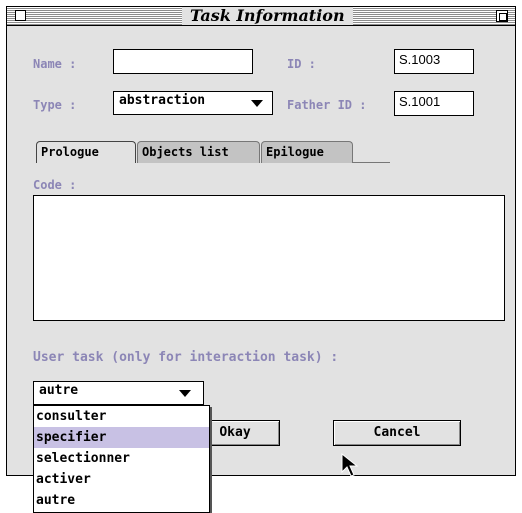  I want to click on zoom-box-icon, so click(502, 16).